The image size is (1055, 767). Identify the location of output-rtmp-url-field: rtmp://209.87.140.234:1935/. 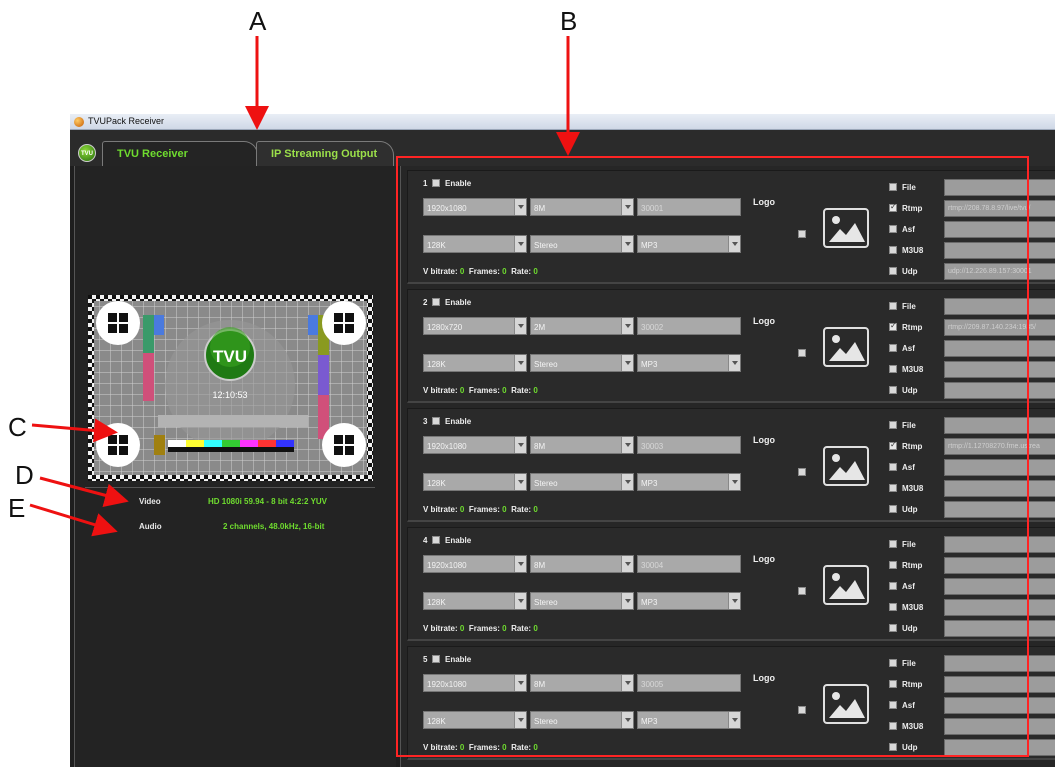
(999, 327).